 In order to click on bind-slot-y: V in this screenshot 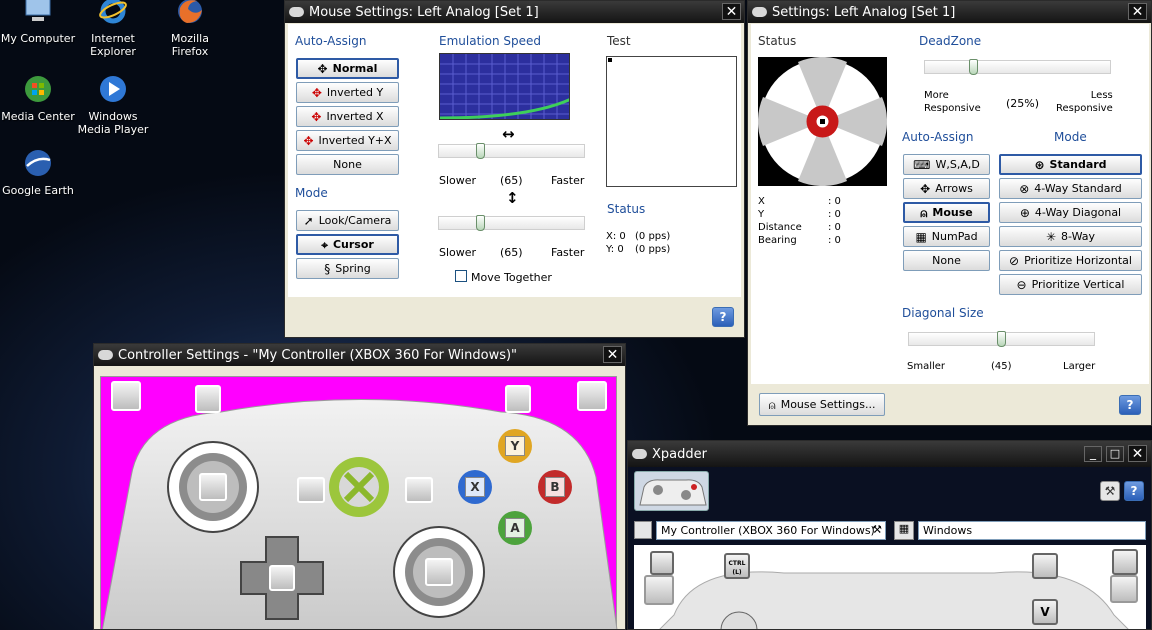, I will do `click(1045, 612)`.